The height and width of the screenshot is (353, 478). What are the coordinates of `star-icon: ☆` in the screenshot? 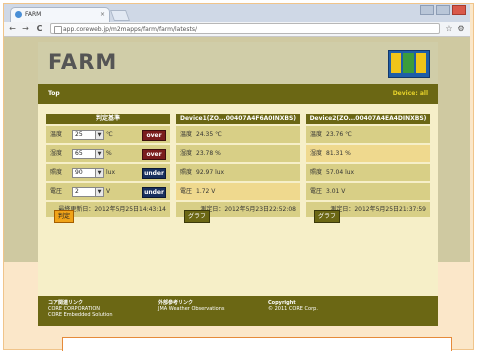 It's located at (449, 28).